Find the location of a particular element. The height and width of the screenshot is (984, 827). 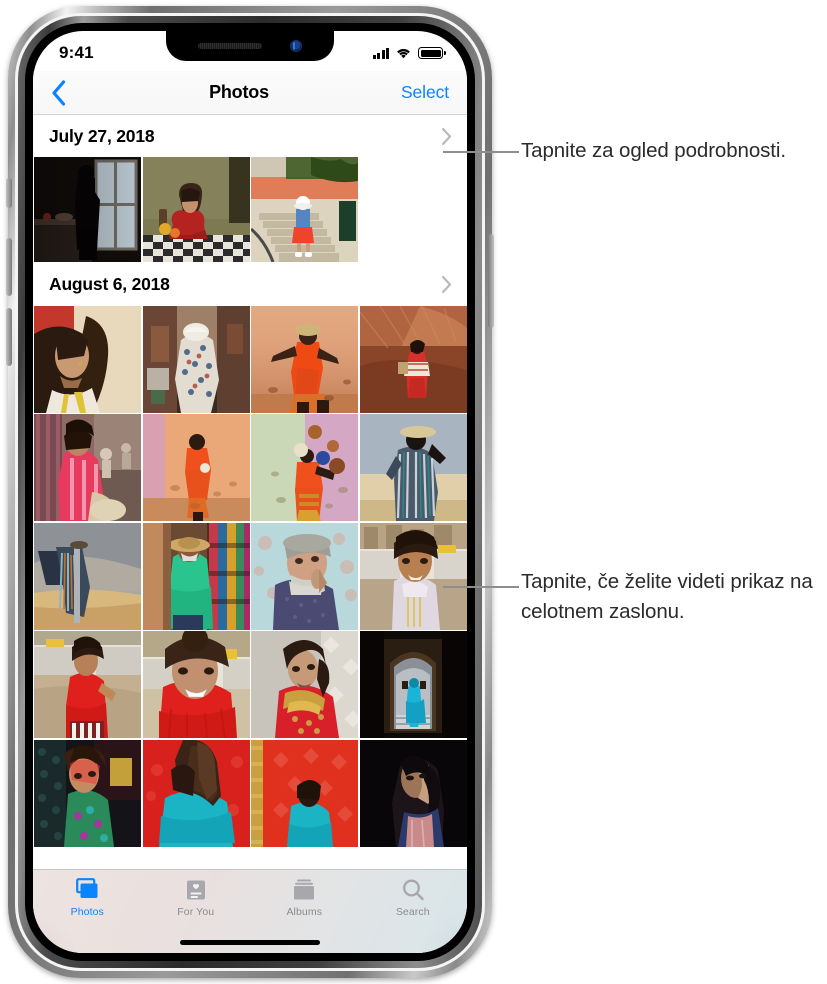

home-indicator is located at coordinates (250, 942).